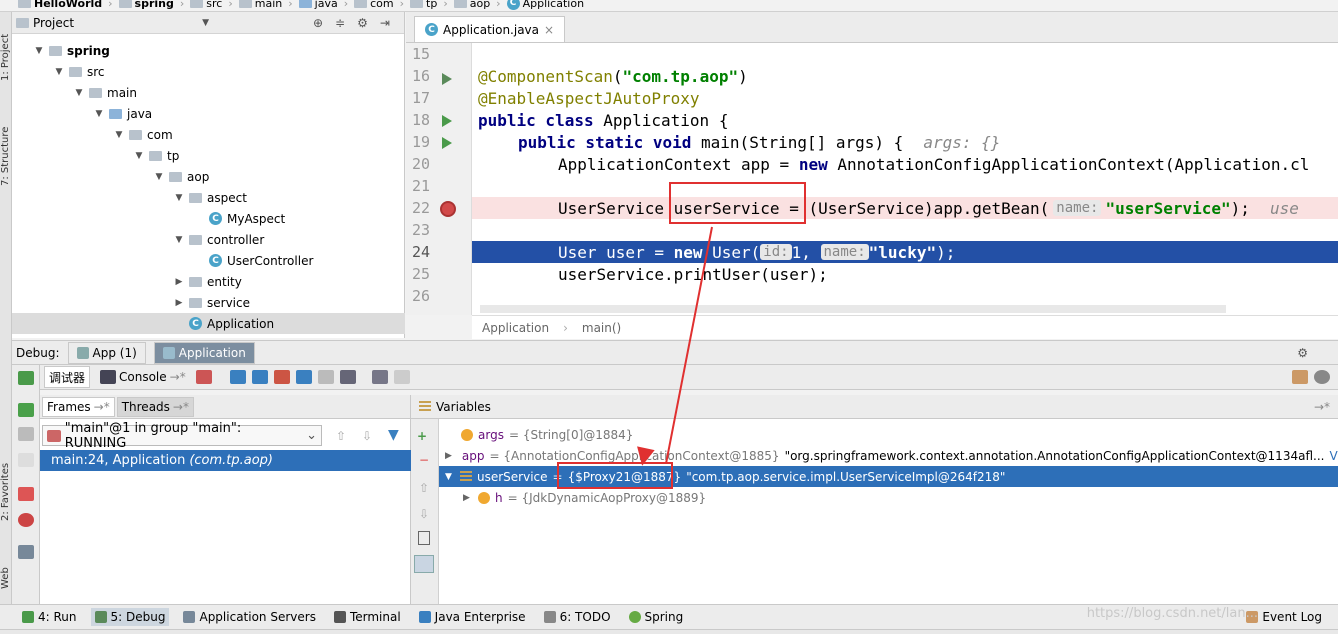 The image size is (1338, 634). What do you see at coordinates (182, 436) in the screenshot?
I see `thread-selector: "main"@1 in group "main": RUNNING ⌄` at bounding box center [182, 436].